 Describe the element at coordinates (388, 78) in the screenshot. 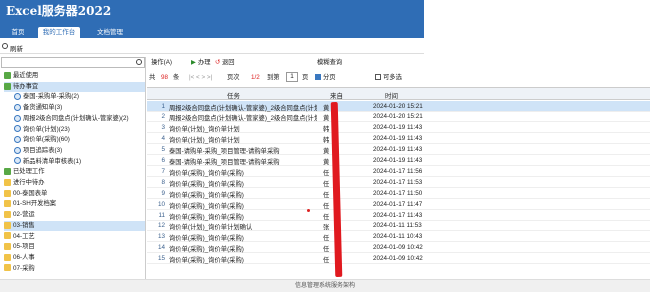

I see `multi-select-toggle: 可多选` at that location.